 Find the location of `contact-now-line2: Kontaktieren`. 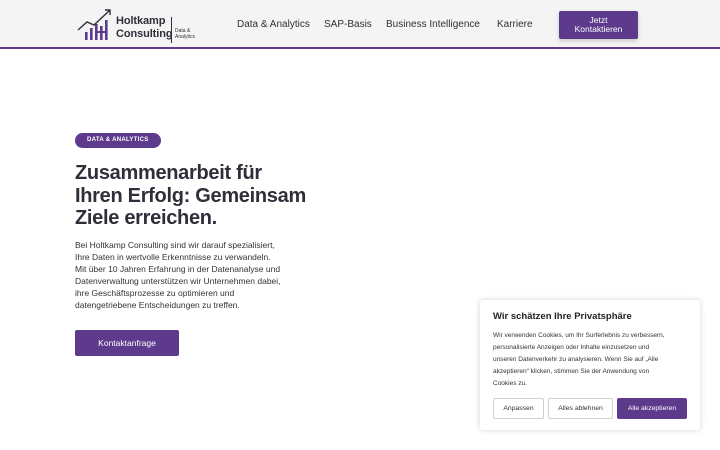

contact-now-line2: Kontaktieren is located at coordinates (598, 29).